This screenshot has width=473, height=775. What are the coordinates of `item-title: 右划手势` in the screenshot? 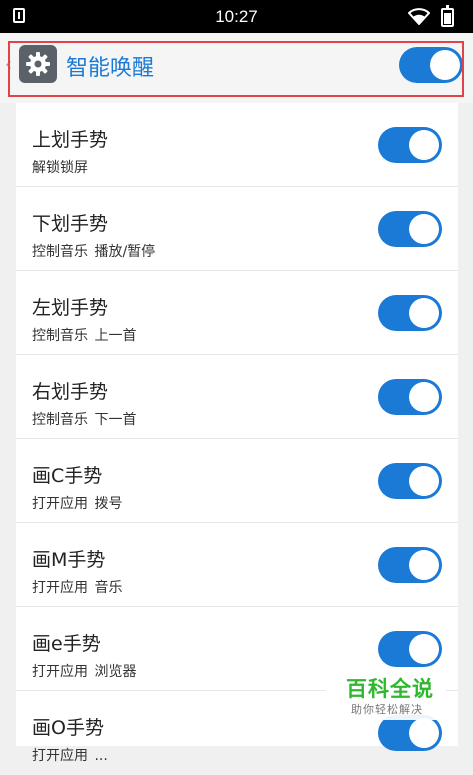 It's located at (70, 392).